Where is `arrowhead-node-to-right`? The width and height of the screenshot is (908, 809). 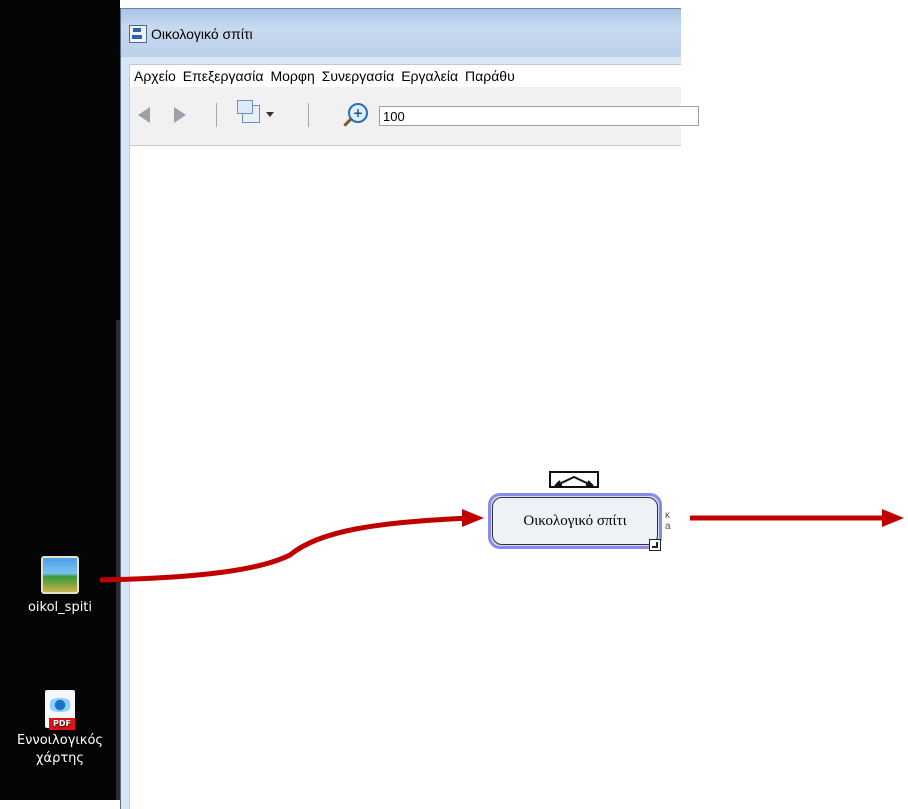
arrowhead-node-to-right is located at coordinates (893, 518).